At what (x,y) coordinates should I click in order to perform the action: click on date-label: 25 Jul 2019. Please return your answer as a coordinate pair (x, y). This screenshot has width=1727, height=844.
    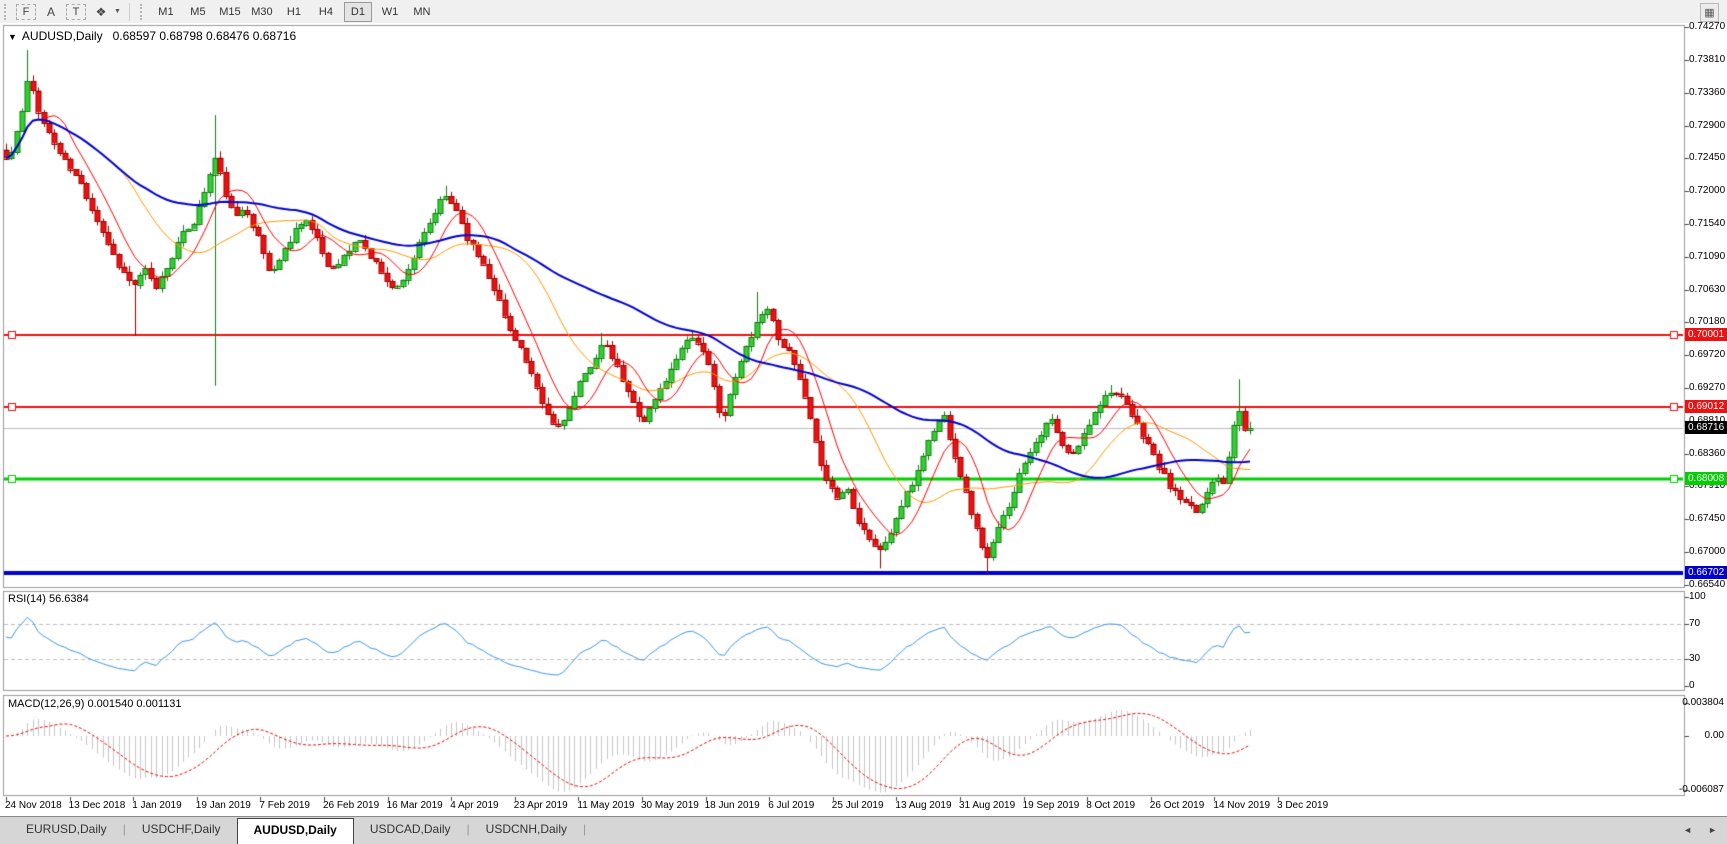
    Looking at the image, I should click on (857, 805).